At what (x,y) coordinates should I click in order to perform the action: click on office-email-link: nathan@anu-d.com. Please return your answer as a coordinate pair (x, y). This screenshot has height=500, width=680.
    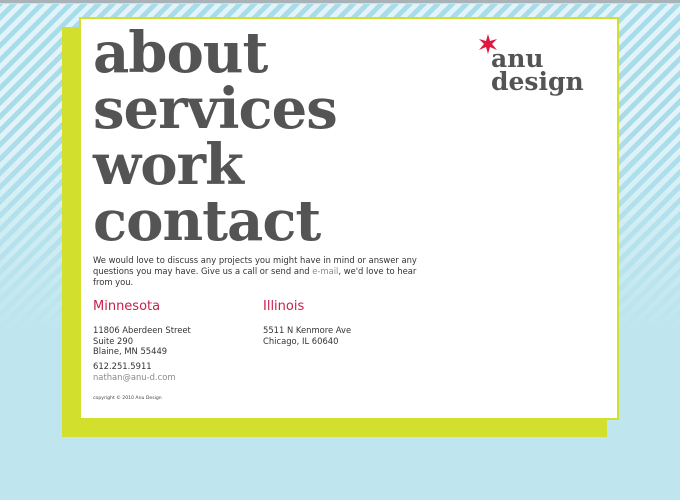
    Looking at the image, I should click on (134, 377).